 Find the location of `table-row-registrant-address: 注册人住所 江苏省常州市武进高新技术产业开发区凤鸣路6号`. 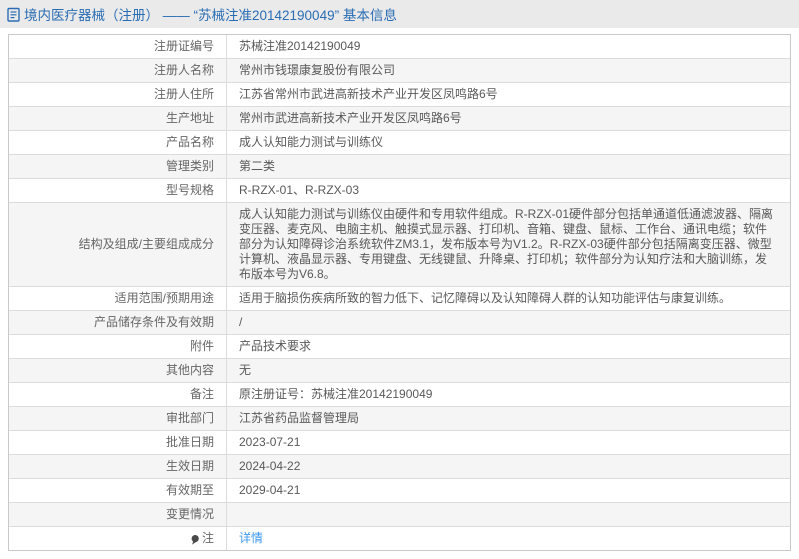

table-row-registrant-address: 注册人住所 江苏省常州市武进高新技术产业开发区凤鸣路6号 is located at coordinates (399, 94).